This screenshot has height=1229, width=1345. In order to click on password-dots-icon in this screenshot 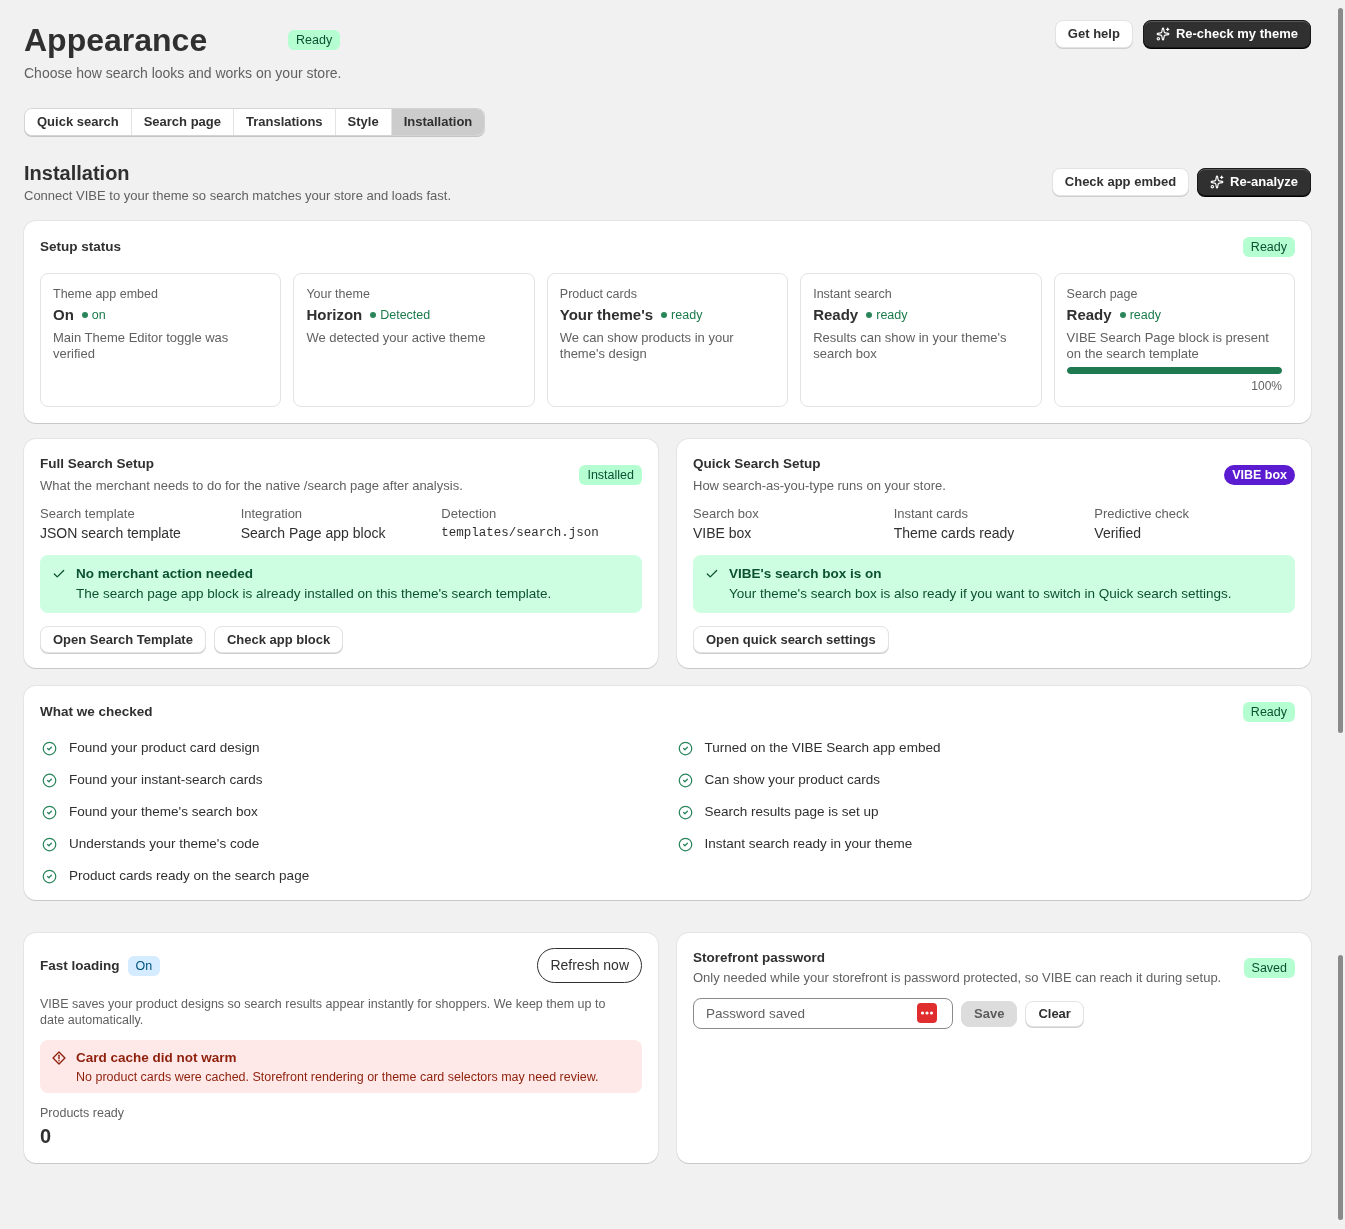, I will do `click(927, 1013)`.